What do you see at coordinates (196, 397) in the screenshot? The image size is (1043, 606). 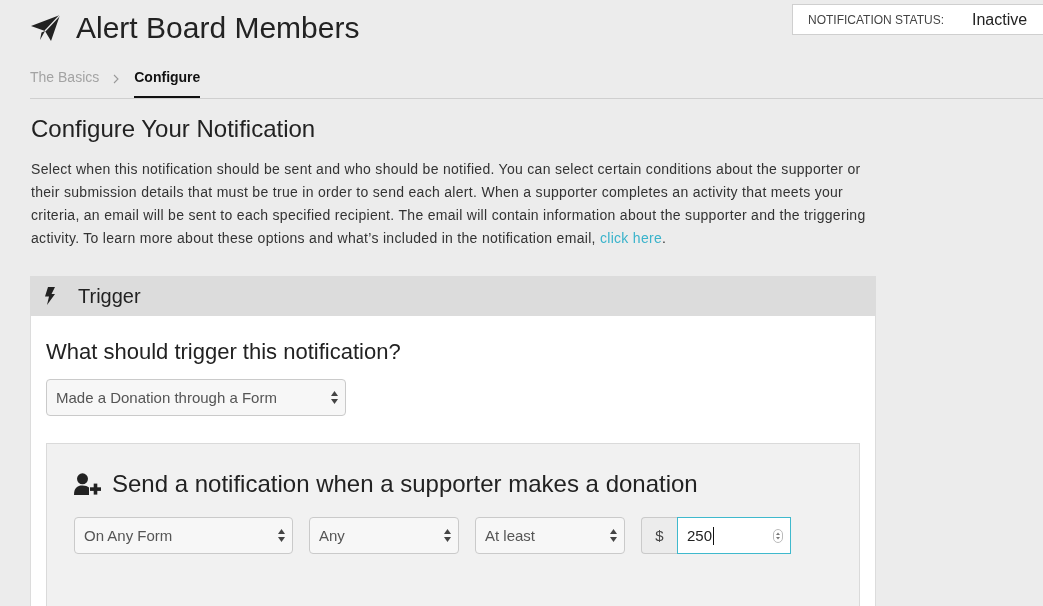 I see `trigger-dropdown: Made a Donation through a Form` at bounding box center [196, 397].